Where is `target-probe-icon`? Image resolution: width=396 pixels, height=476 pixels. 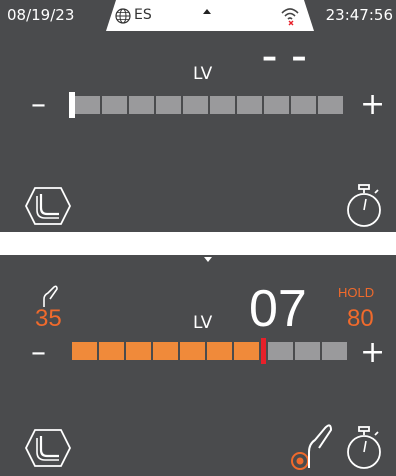 target-probe-icon is located at coordinates (311, 447).